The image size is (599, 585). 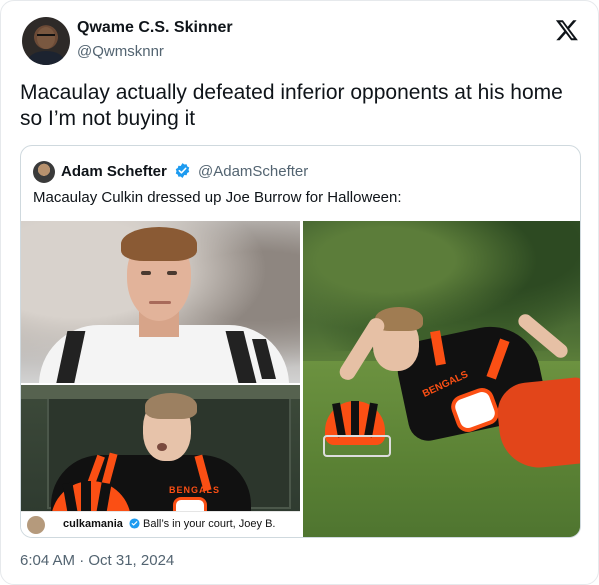 What do you see at coordinates (97, 560) in the screenshot?
I see `tweet-timestamp: 6:04 AM · Oct 31, 2024` at bounding box center [97, 560].